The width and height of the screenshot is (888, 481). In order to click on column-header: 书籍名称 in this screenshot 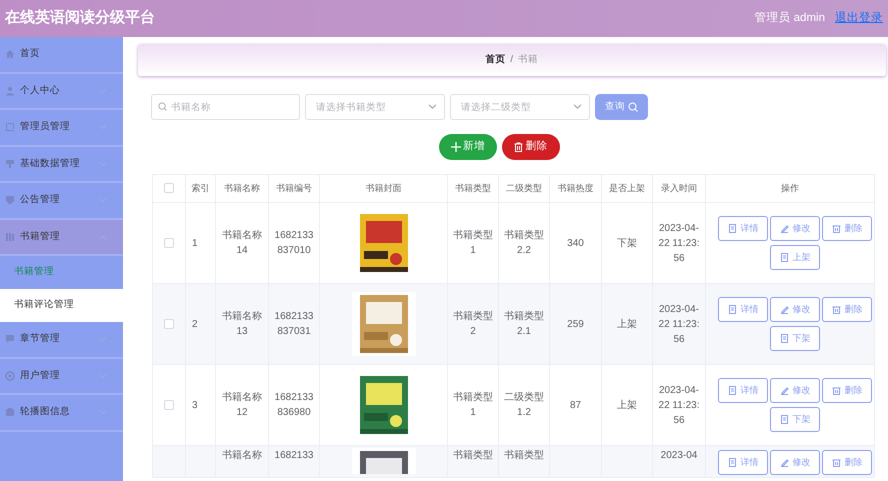, I will do `click(242, 188)`.